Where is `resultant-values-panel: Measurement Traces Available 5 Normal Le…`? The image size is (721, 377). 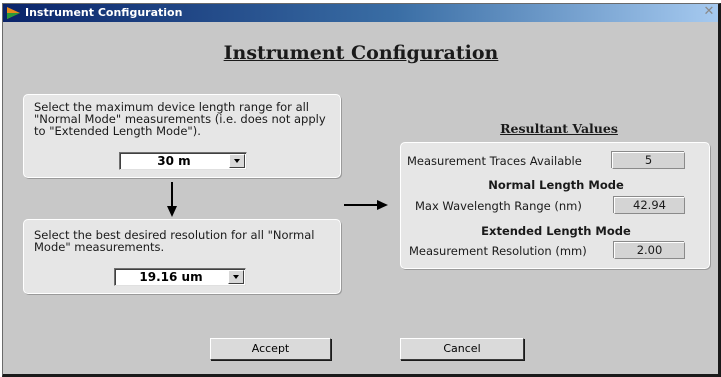
resultant-values-panel: Measurement Traces Available 5 Normal Le… is located at coordinates (555, 205).